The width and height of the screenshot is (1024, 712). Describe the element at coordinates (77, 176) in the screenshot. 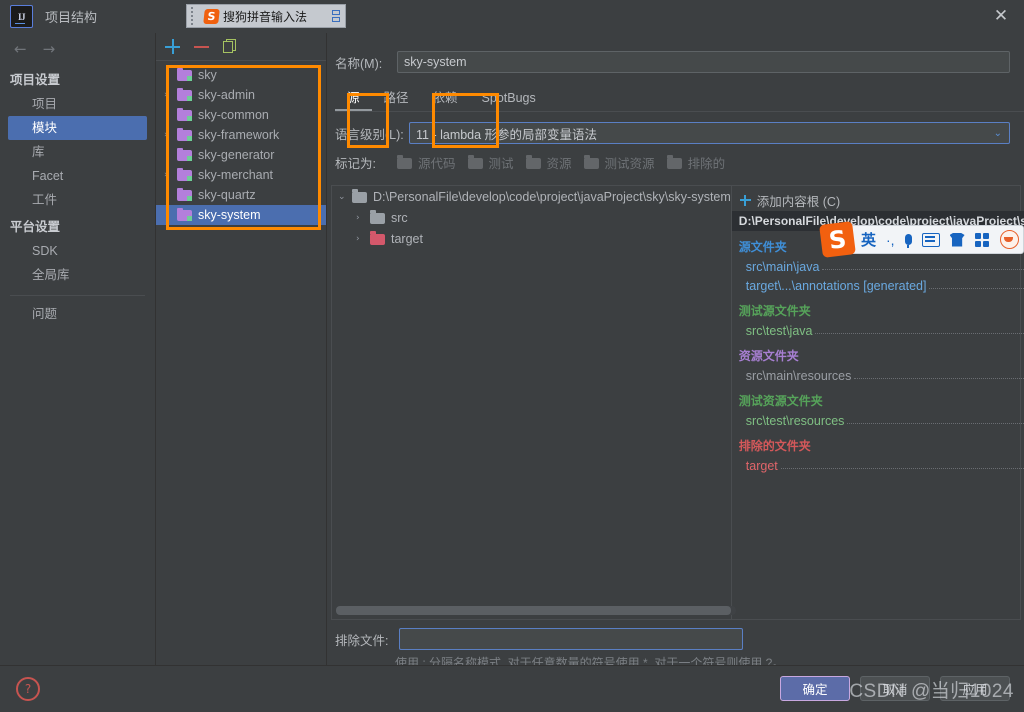

I see `sidebar-item-facets: Facet` at that location.